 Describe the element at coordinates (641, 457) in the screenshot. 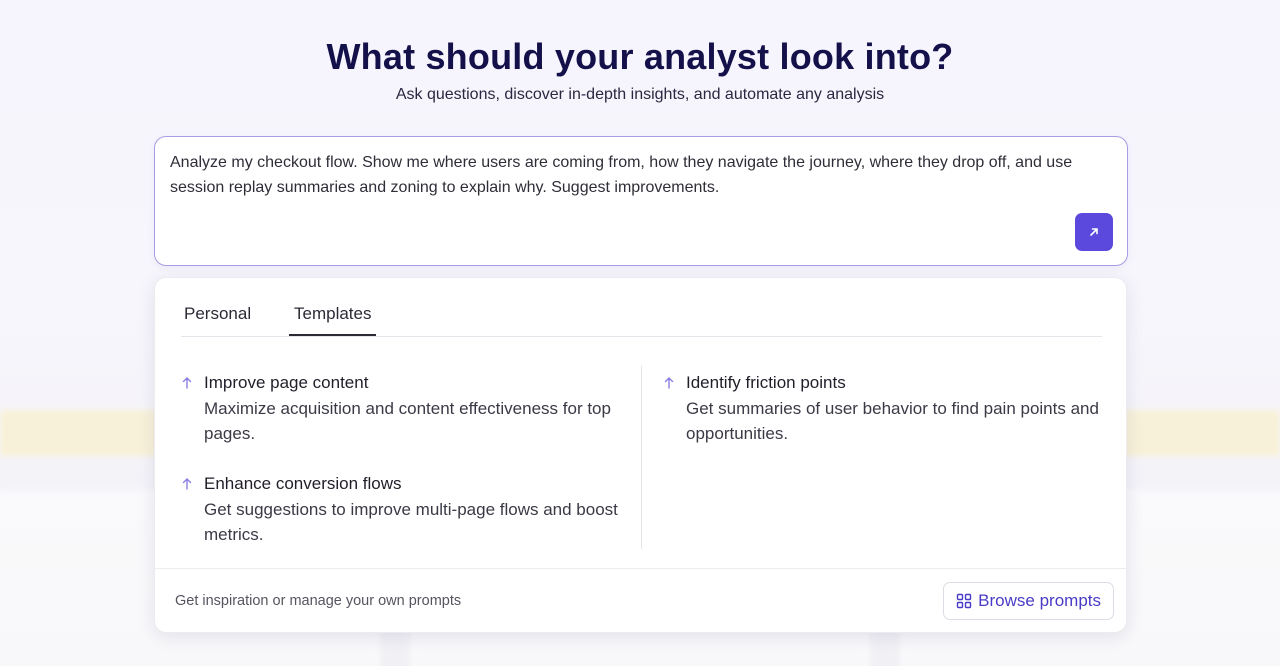

I see `column-divider` at that location.